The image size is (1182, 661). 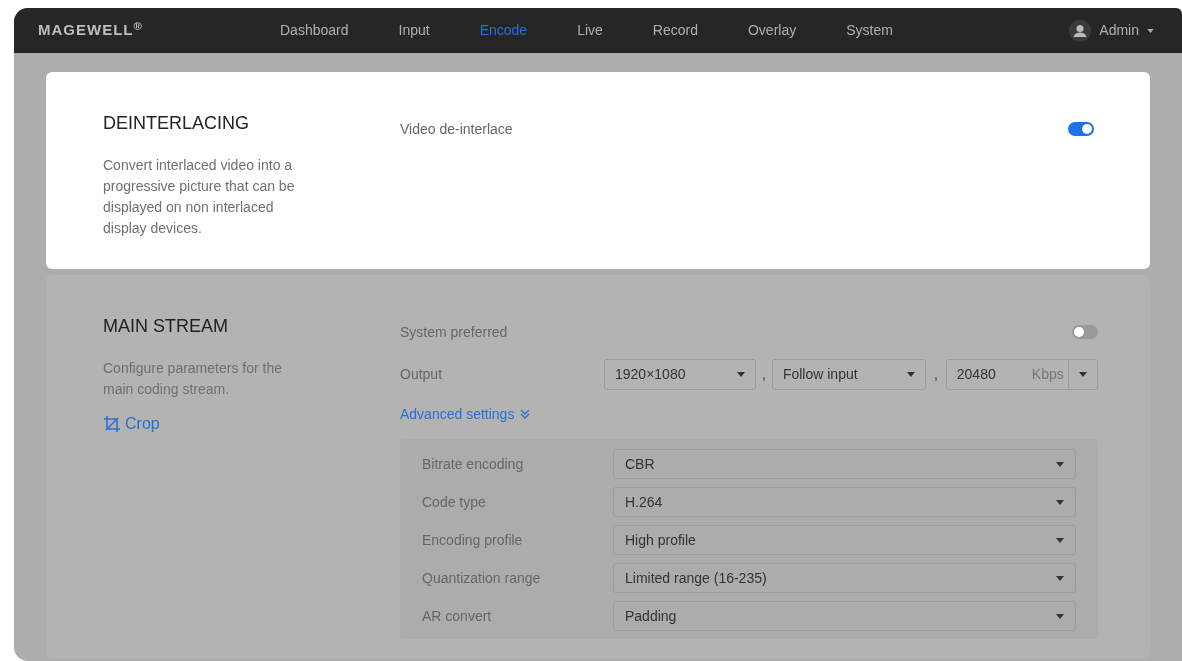 I want to click on field-label: AR convert, so click(x=457, y=616).